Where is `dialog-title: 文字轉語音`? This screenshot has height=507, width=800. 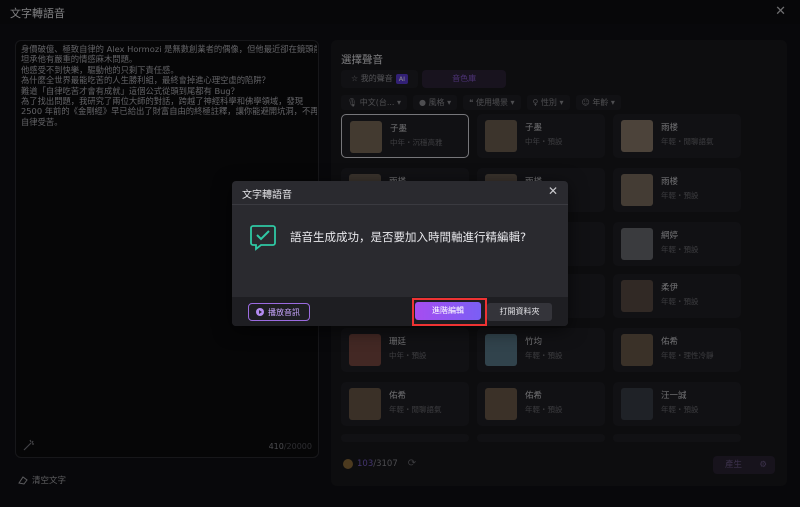
dialog-title: 文字轉語音 is located at coordinates (267, 195).